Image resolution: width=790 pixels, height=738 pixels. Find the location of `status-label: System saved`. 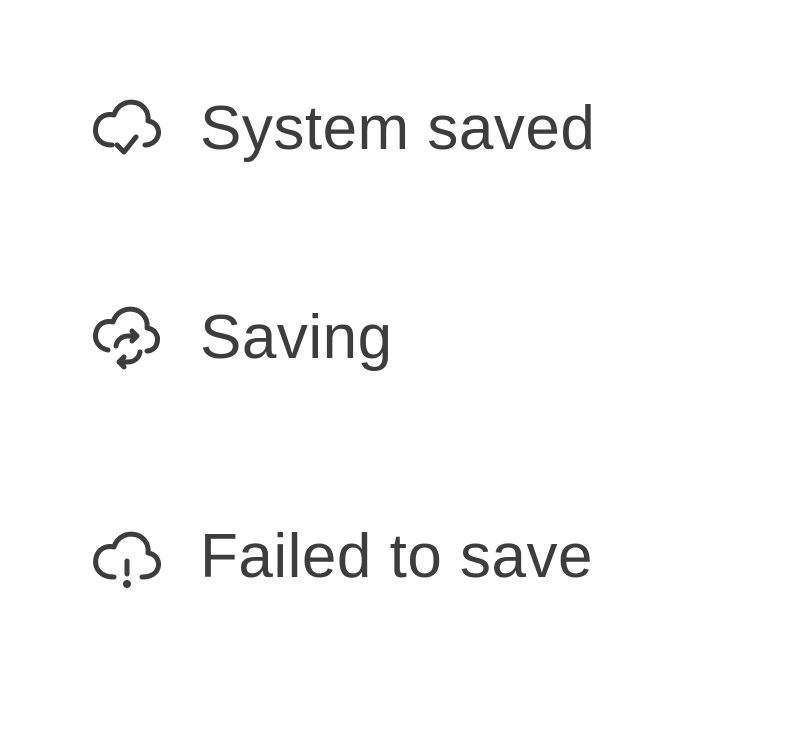

status-label: System saved is located at coordinates (398, 128).